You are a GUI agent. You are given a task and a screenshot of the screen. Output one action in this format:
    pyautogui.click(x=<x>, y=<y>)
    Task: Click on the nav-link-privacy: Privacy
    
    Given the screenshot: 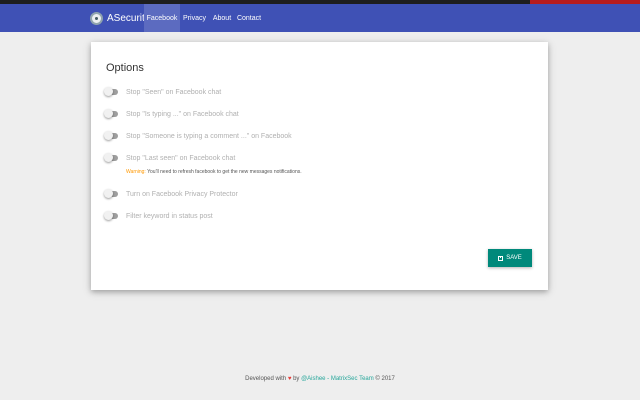 What is the action you would take?
    pyautogui.click(x=194, y=18)
    